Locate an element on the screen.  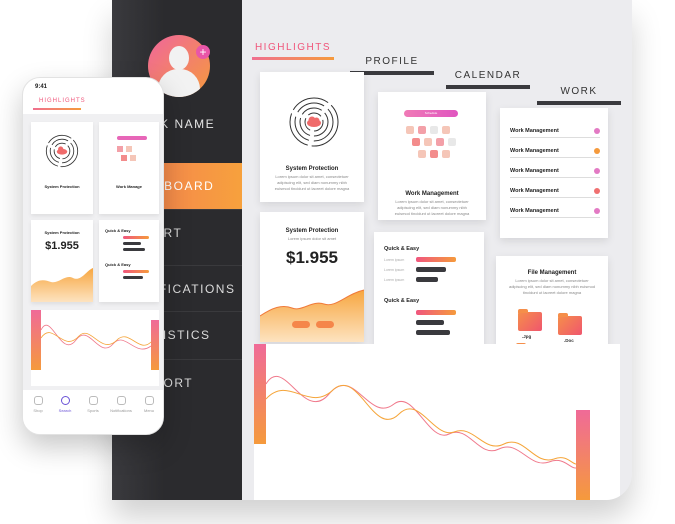
nav-label: Notifications is located at coordinates (121, 410).